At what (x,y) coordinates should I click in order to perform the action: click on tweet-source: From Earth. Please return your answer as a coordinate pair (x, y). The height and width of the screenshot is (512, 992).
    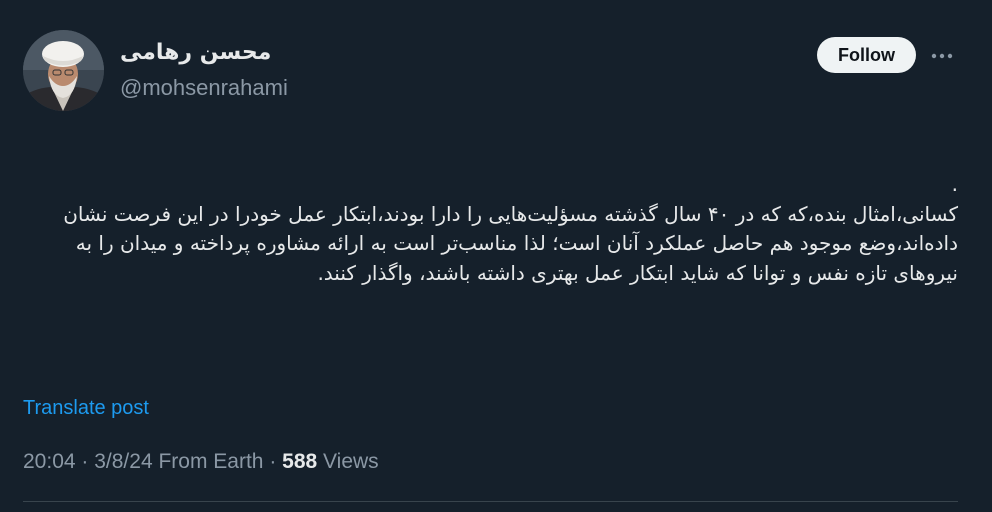
    Looking at the image, I should click on (208, 461).